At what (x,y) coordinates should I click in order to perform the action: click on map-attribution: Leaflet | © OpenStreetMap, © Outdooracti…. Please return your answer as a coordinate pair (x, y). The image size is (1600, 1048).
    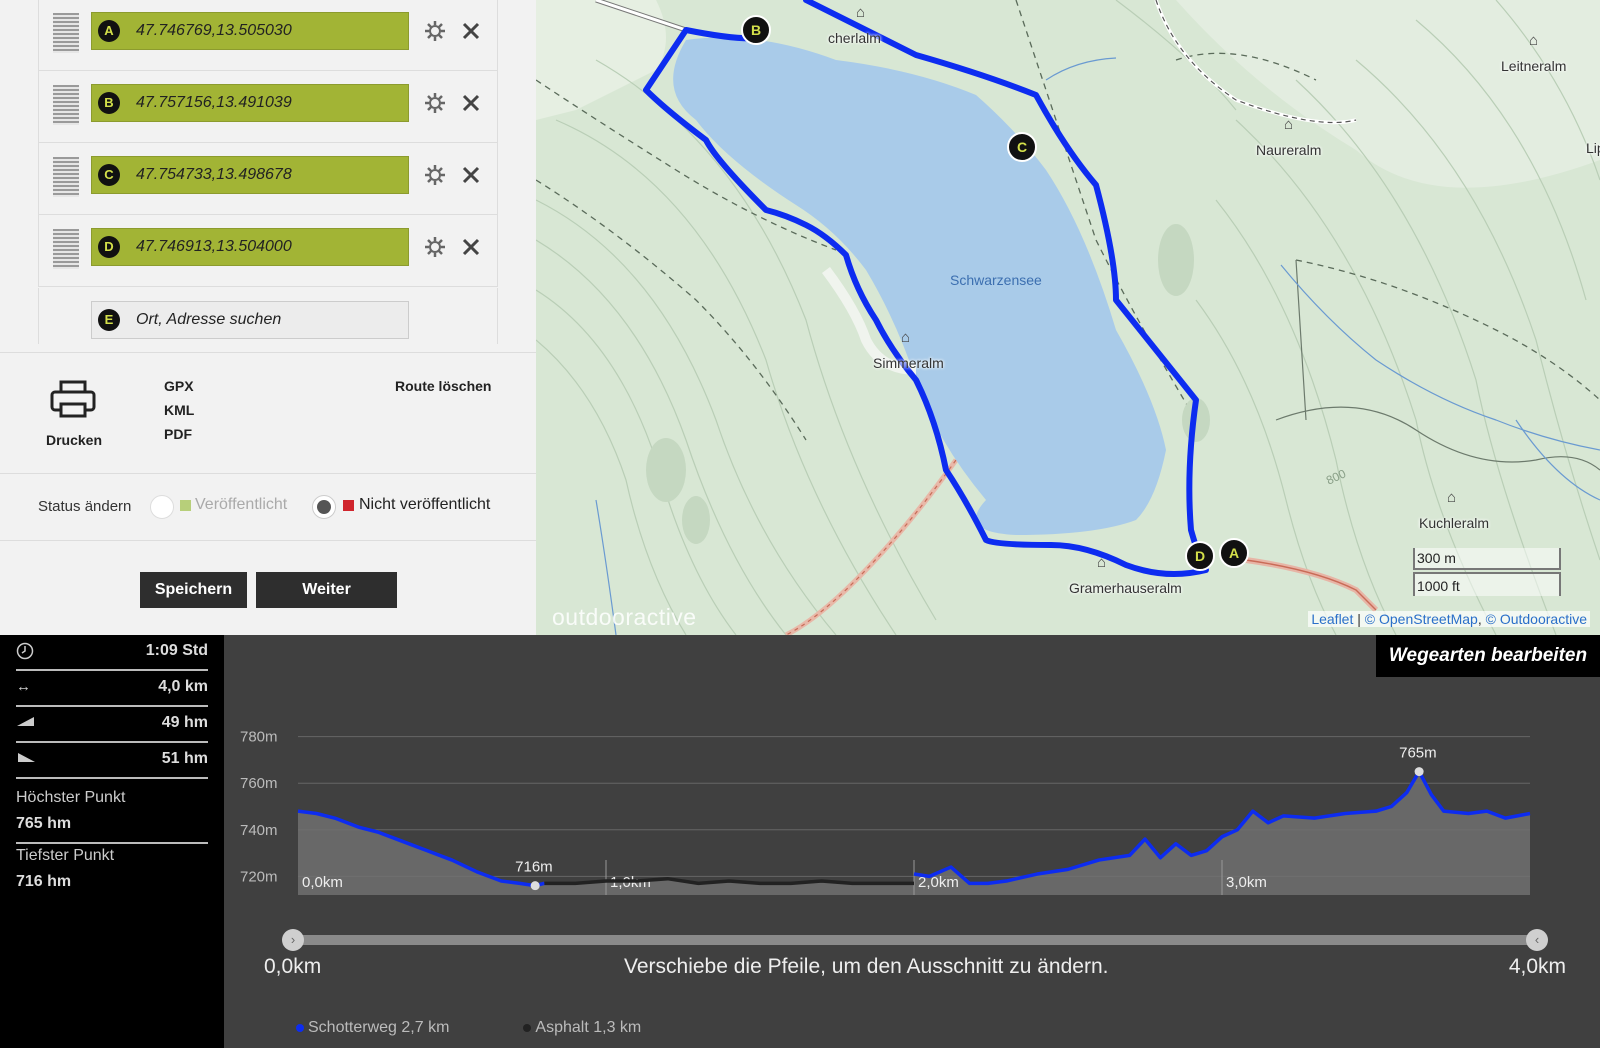
    Looking at the image, I should click on (1449, 619).